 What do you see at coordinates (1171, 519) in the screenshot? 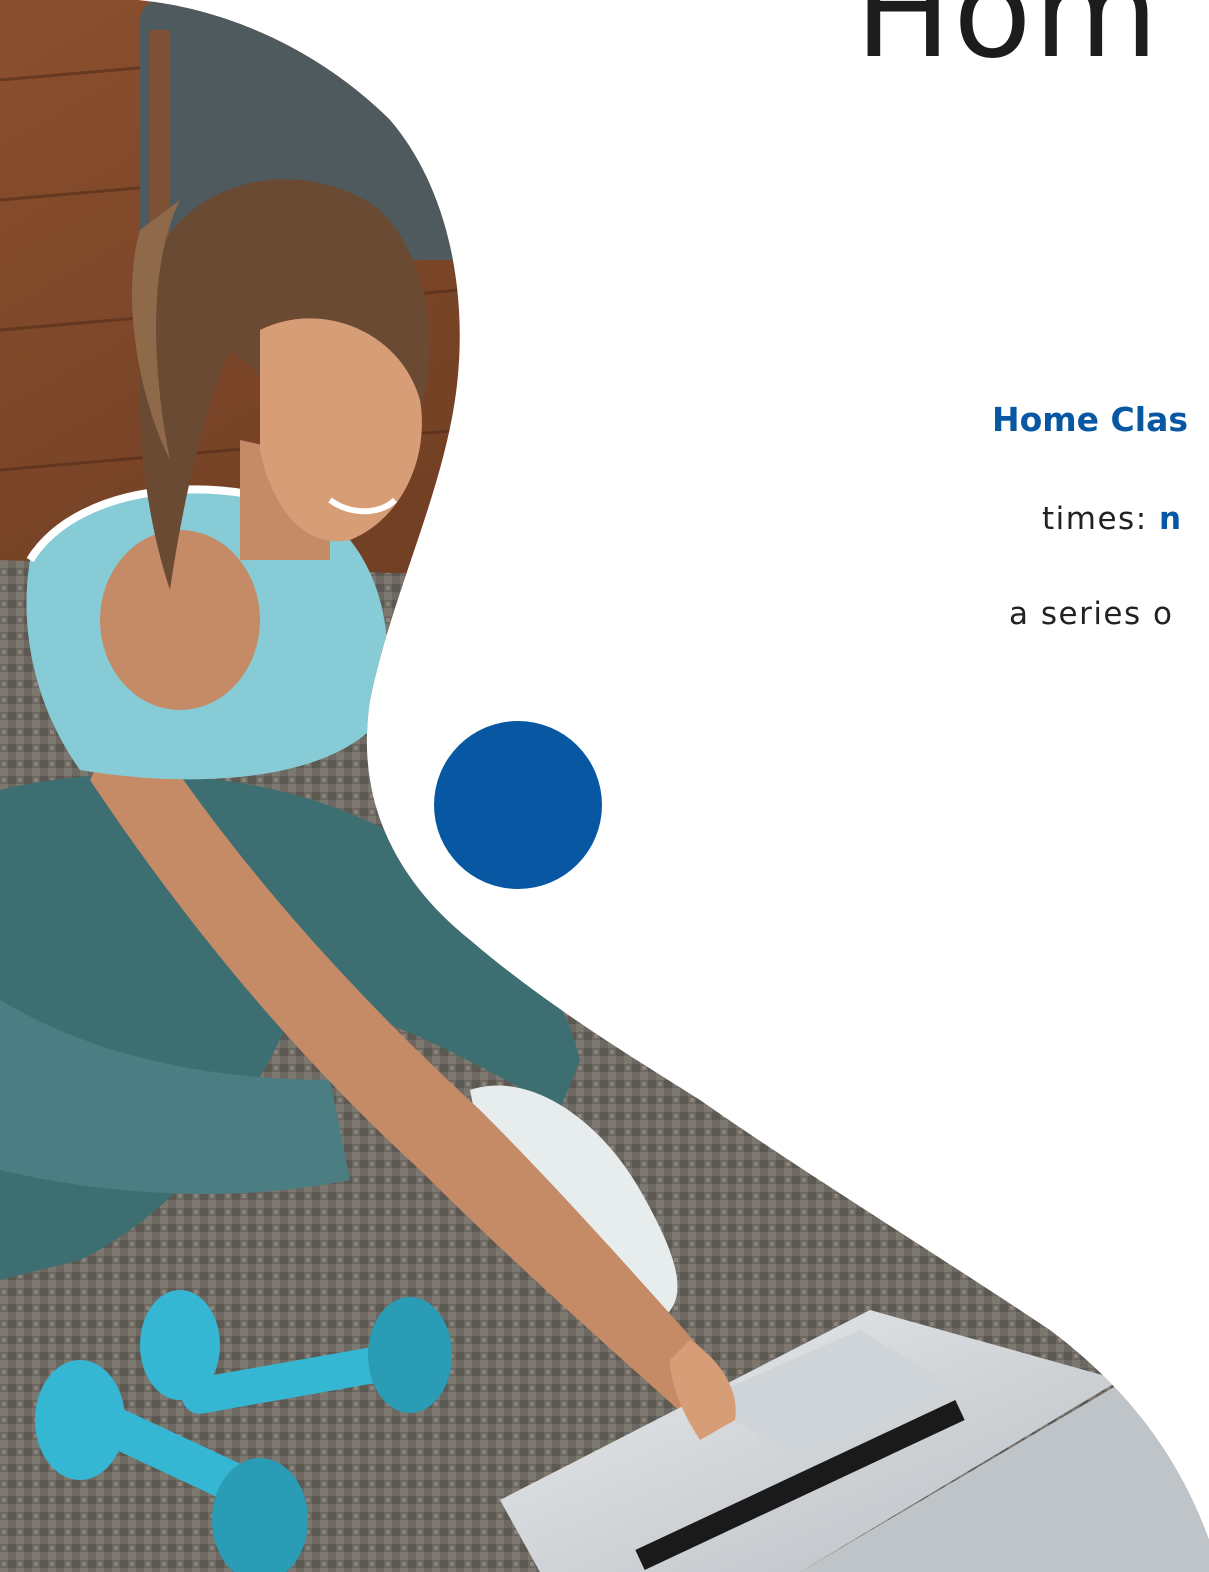
I see `times-highlight: n` at bounding box center [1171, 519].